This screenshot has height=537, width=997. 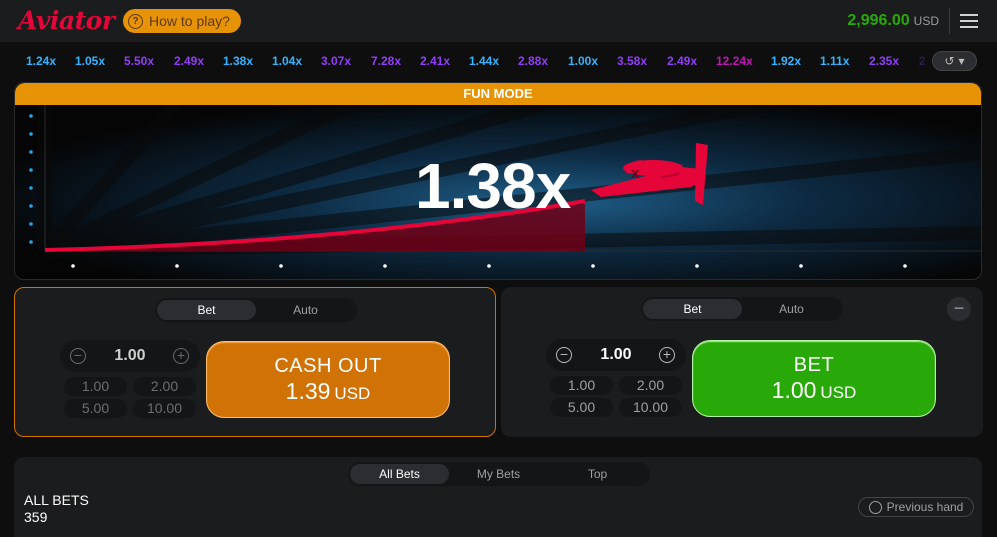 I want to click on question-icon: ?, so click(x=135, y=21).